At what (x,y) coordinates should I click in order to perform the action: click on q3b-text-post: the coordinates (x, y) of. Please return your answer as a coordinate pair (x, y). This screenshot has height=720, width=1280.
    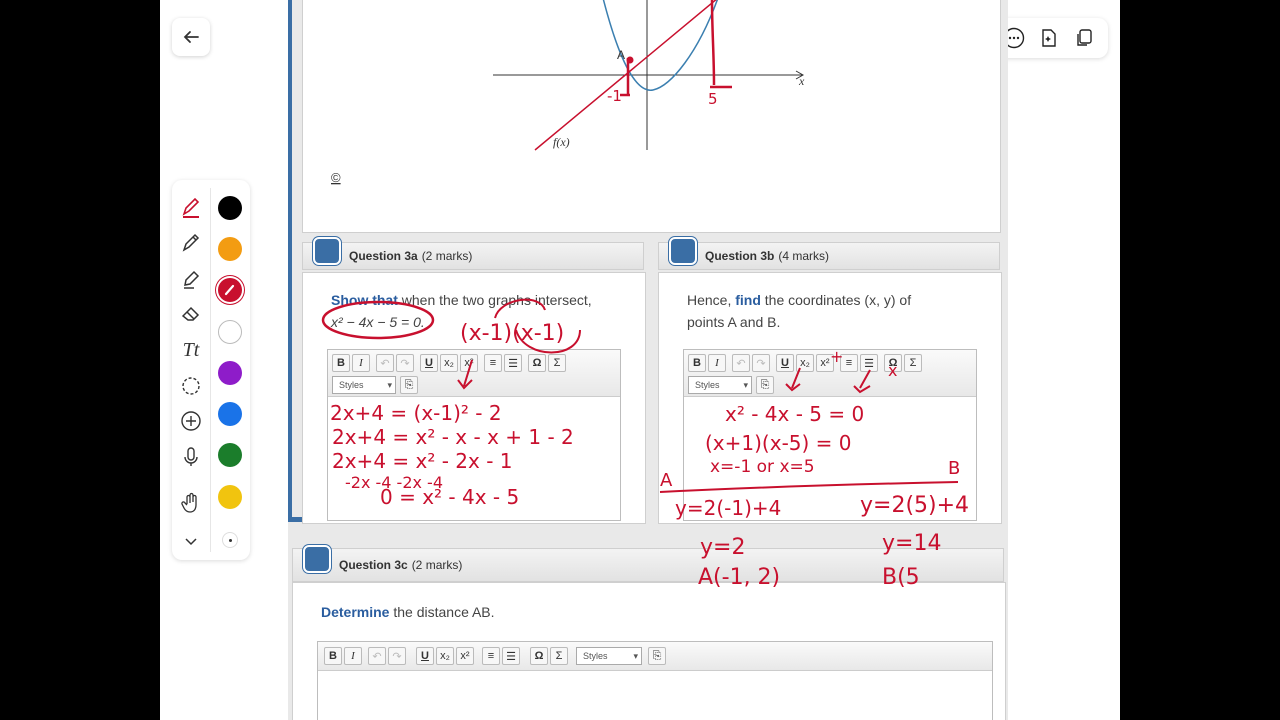
    Looking at the image, I should click on (836, 300).